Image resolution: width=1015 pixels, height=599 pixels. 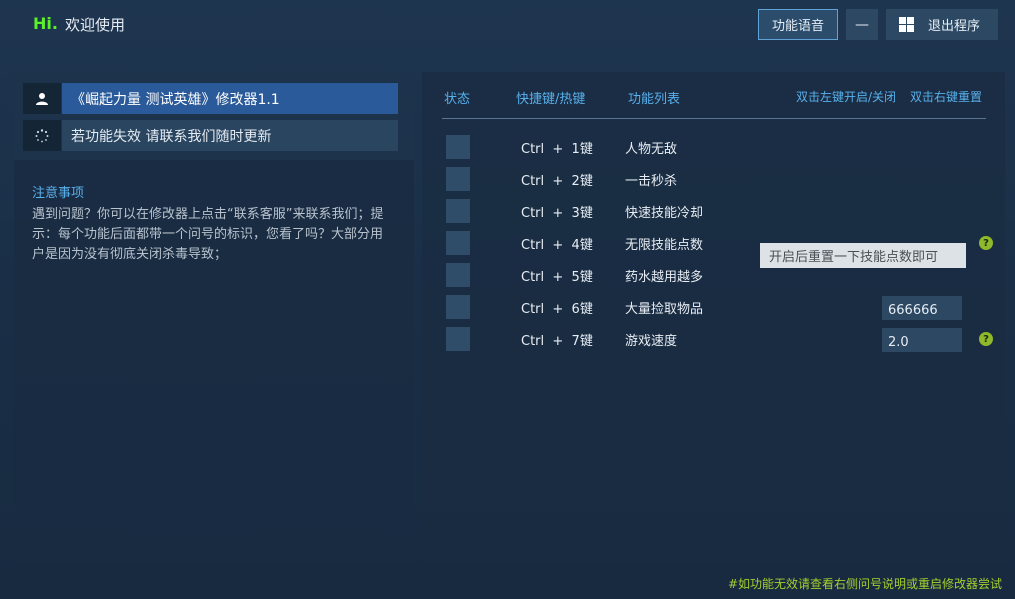 I want to click on header-reset-hint: 双击右键重置, so click(x=946, y=97).